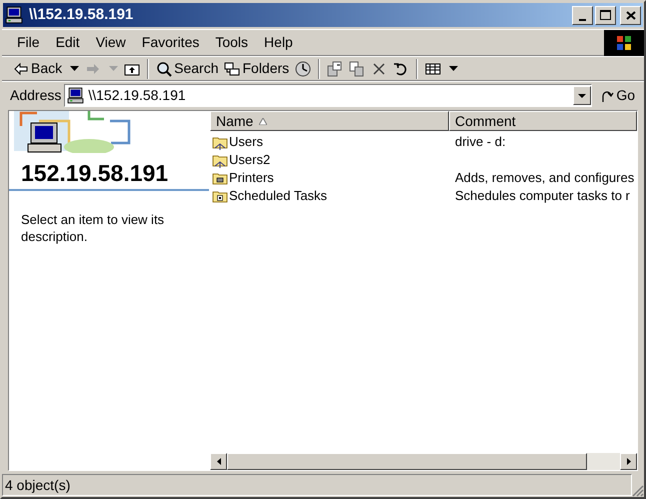 The width and height of the screenshot is (646, 499). What do you see at coordinates (582, 15) in the screenshot?
I see `minimize-button` at bounding box center [582, 15].